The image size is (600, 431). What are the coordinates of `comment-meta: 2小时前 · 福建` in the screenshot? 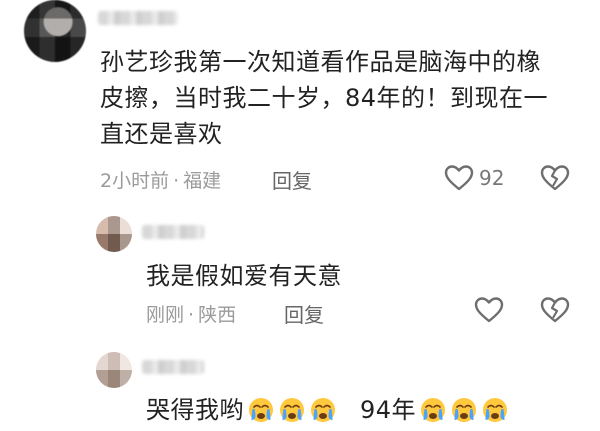 It's located at (160, 179).